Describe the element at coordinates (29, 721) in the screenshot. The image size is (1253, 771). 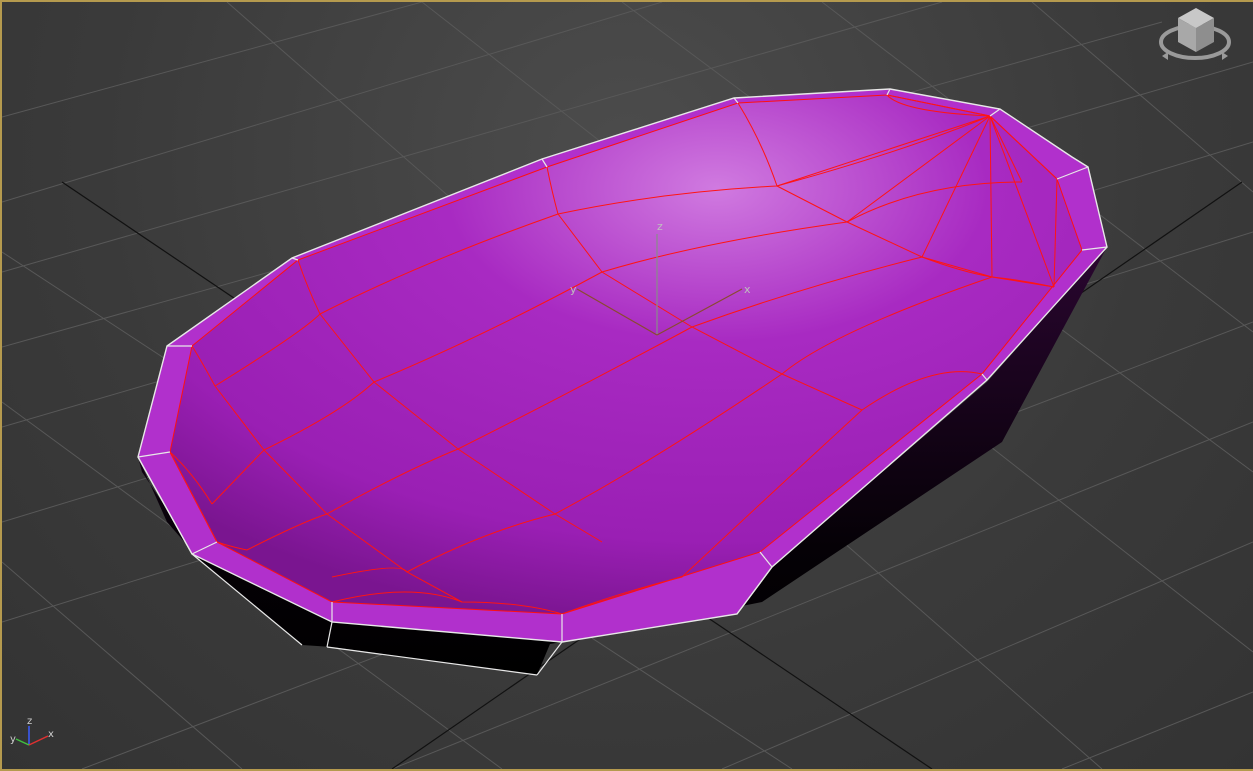
I see `tripod-z-label: z` at that location.